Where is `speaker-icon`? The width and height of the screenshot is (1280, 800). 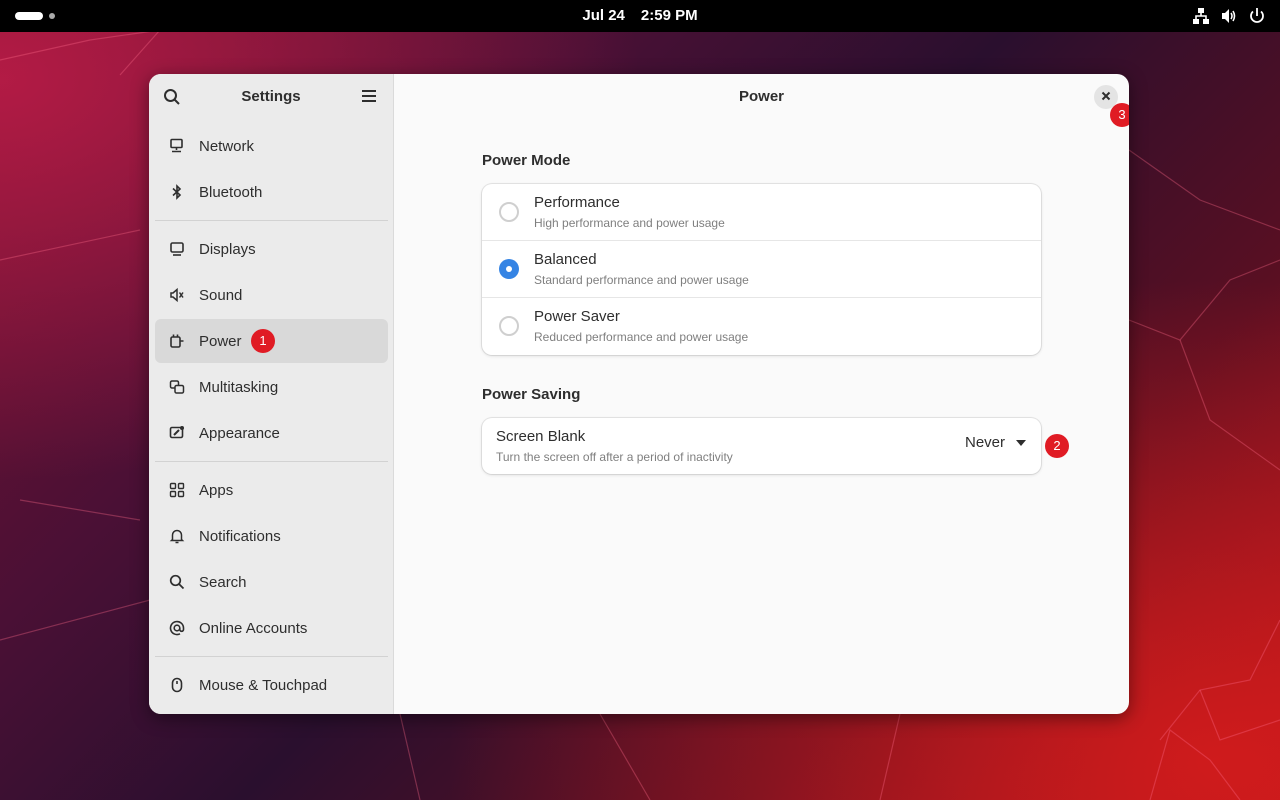 speaker-icon is located at coordinates (177, 295).